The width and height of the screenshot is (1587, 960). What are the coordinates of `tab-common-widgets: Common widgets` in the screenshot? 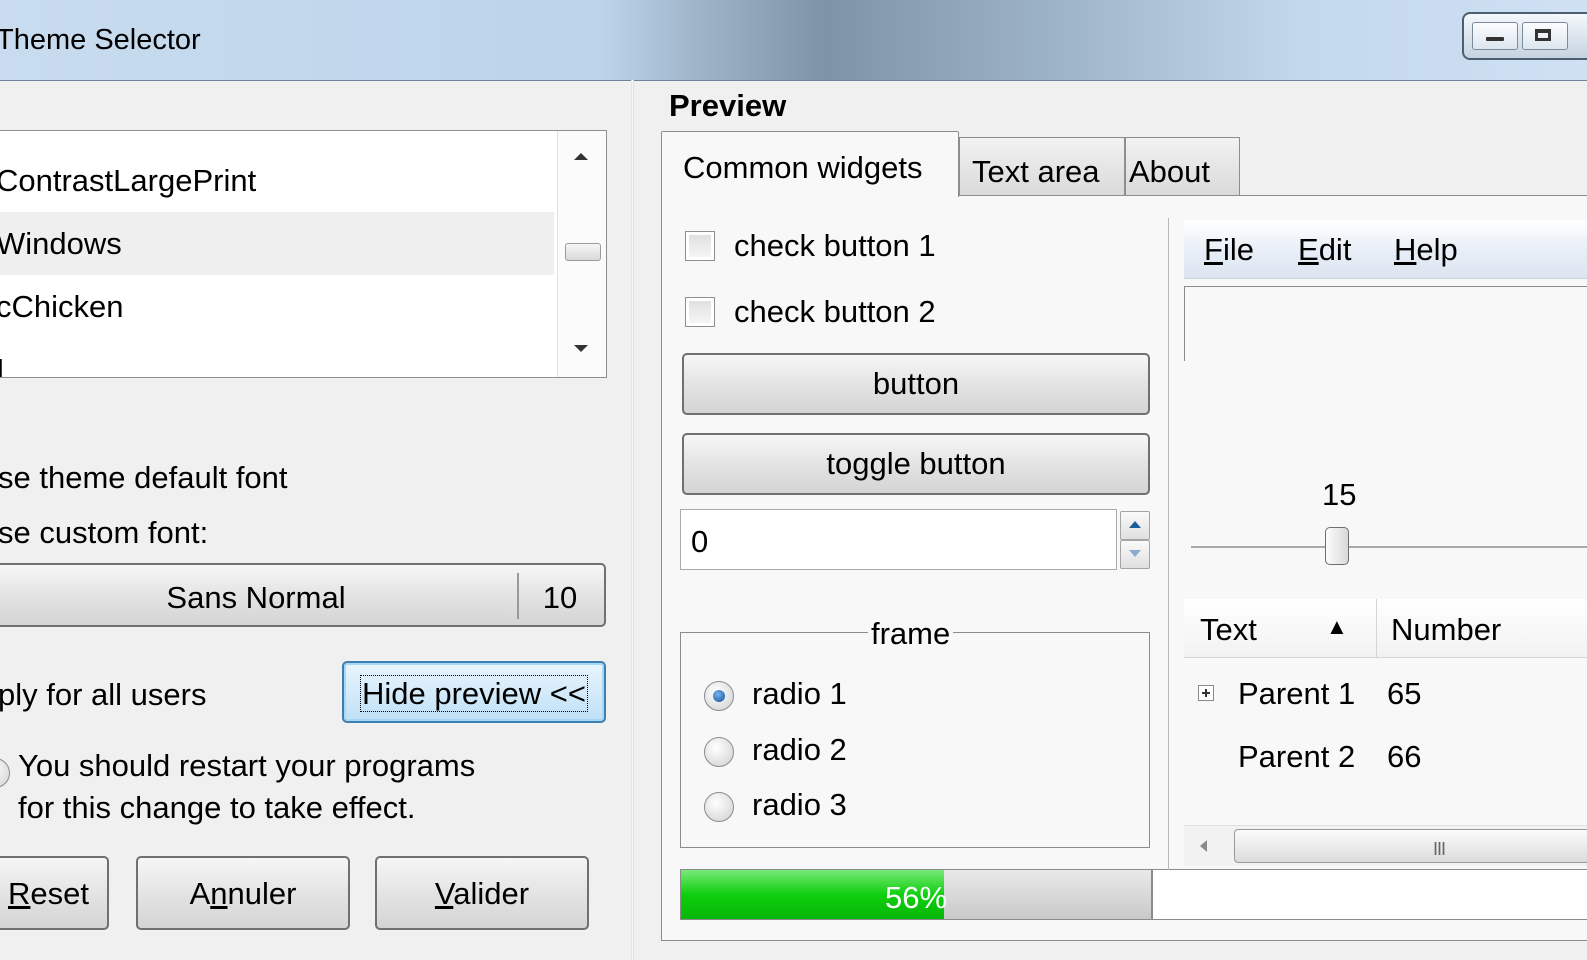 It's located at (810, 164).